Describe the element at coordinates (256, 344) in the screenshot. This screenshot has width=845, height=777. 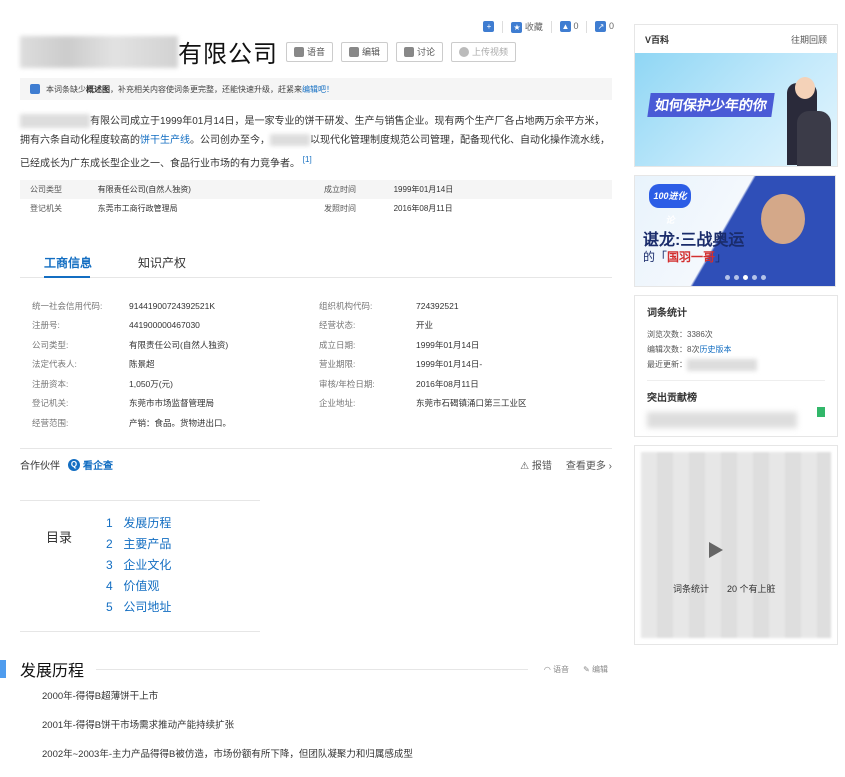
I see `table-row: 公司类型: 有限责任公司(自然人独资) 成立日期: 1999年01月14日` at that location.